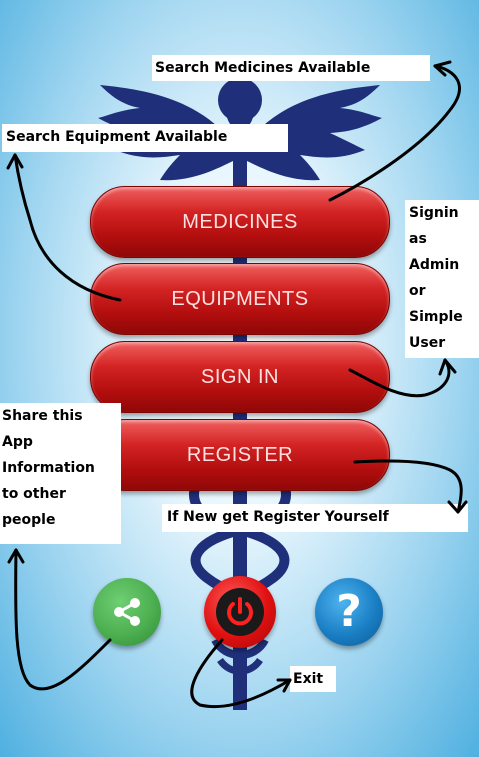  Describe the element at coordinates (315, 518) in the screenshot. I see `register-hint-label: If New get Register Yourself` at that location.